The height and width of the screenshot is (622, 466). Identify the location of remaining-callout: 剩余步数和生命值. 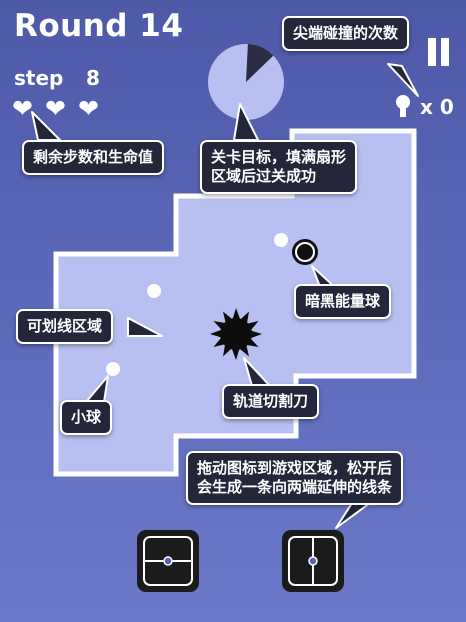
(93, 157).